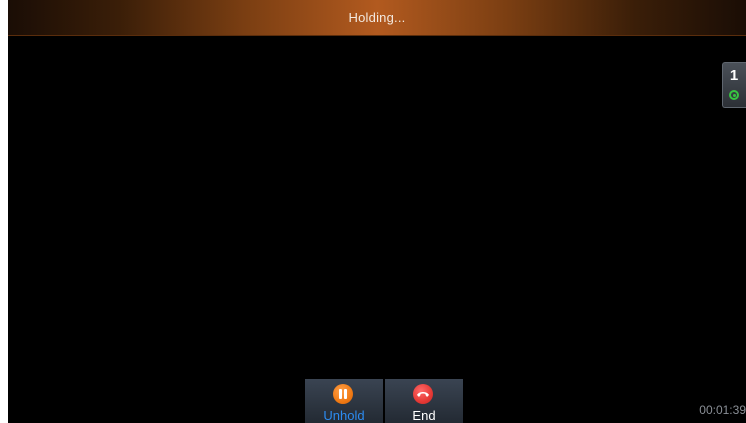  I want to click on call-control-bar: Unhold End, so click(384, 401).